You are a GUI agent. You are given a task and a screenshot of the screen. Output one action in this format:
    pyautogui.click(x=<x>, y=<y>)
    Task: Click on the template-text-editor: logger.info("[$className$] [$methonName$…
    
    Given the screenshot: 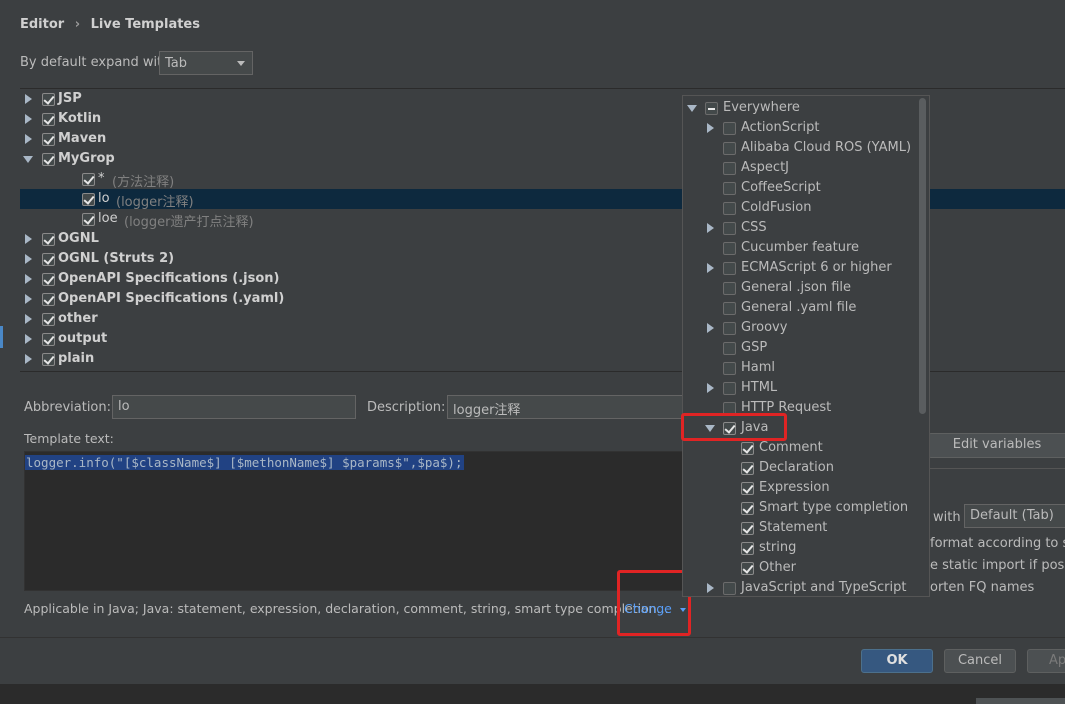 What is the action you would take?
    pyautogui.click(x=354, y=521)
    